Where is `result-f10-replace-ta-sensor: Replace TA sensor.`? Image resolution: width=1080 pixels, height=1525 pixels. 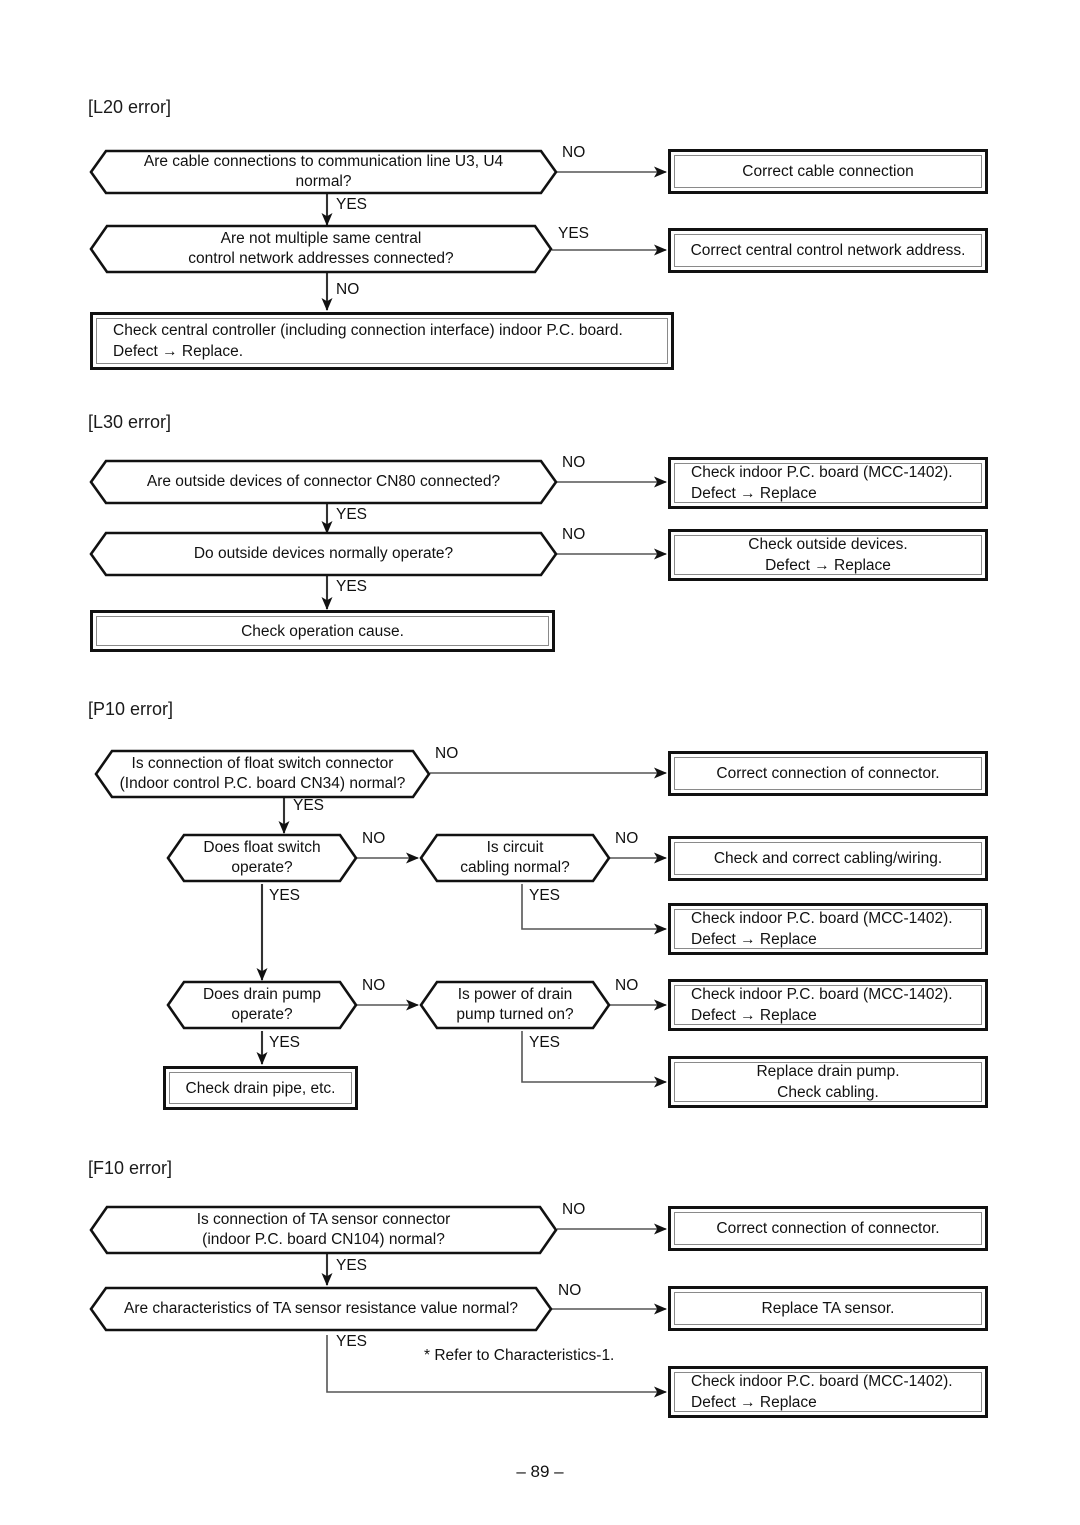 result-f10-replace-ta-sensor: Replace TA sensor. is located at coordinates (828, 1308).